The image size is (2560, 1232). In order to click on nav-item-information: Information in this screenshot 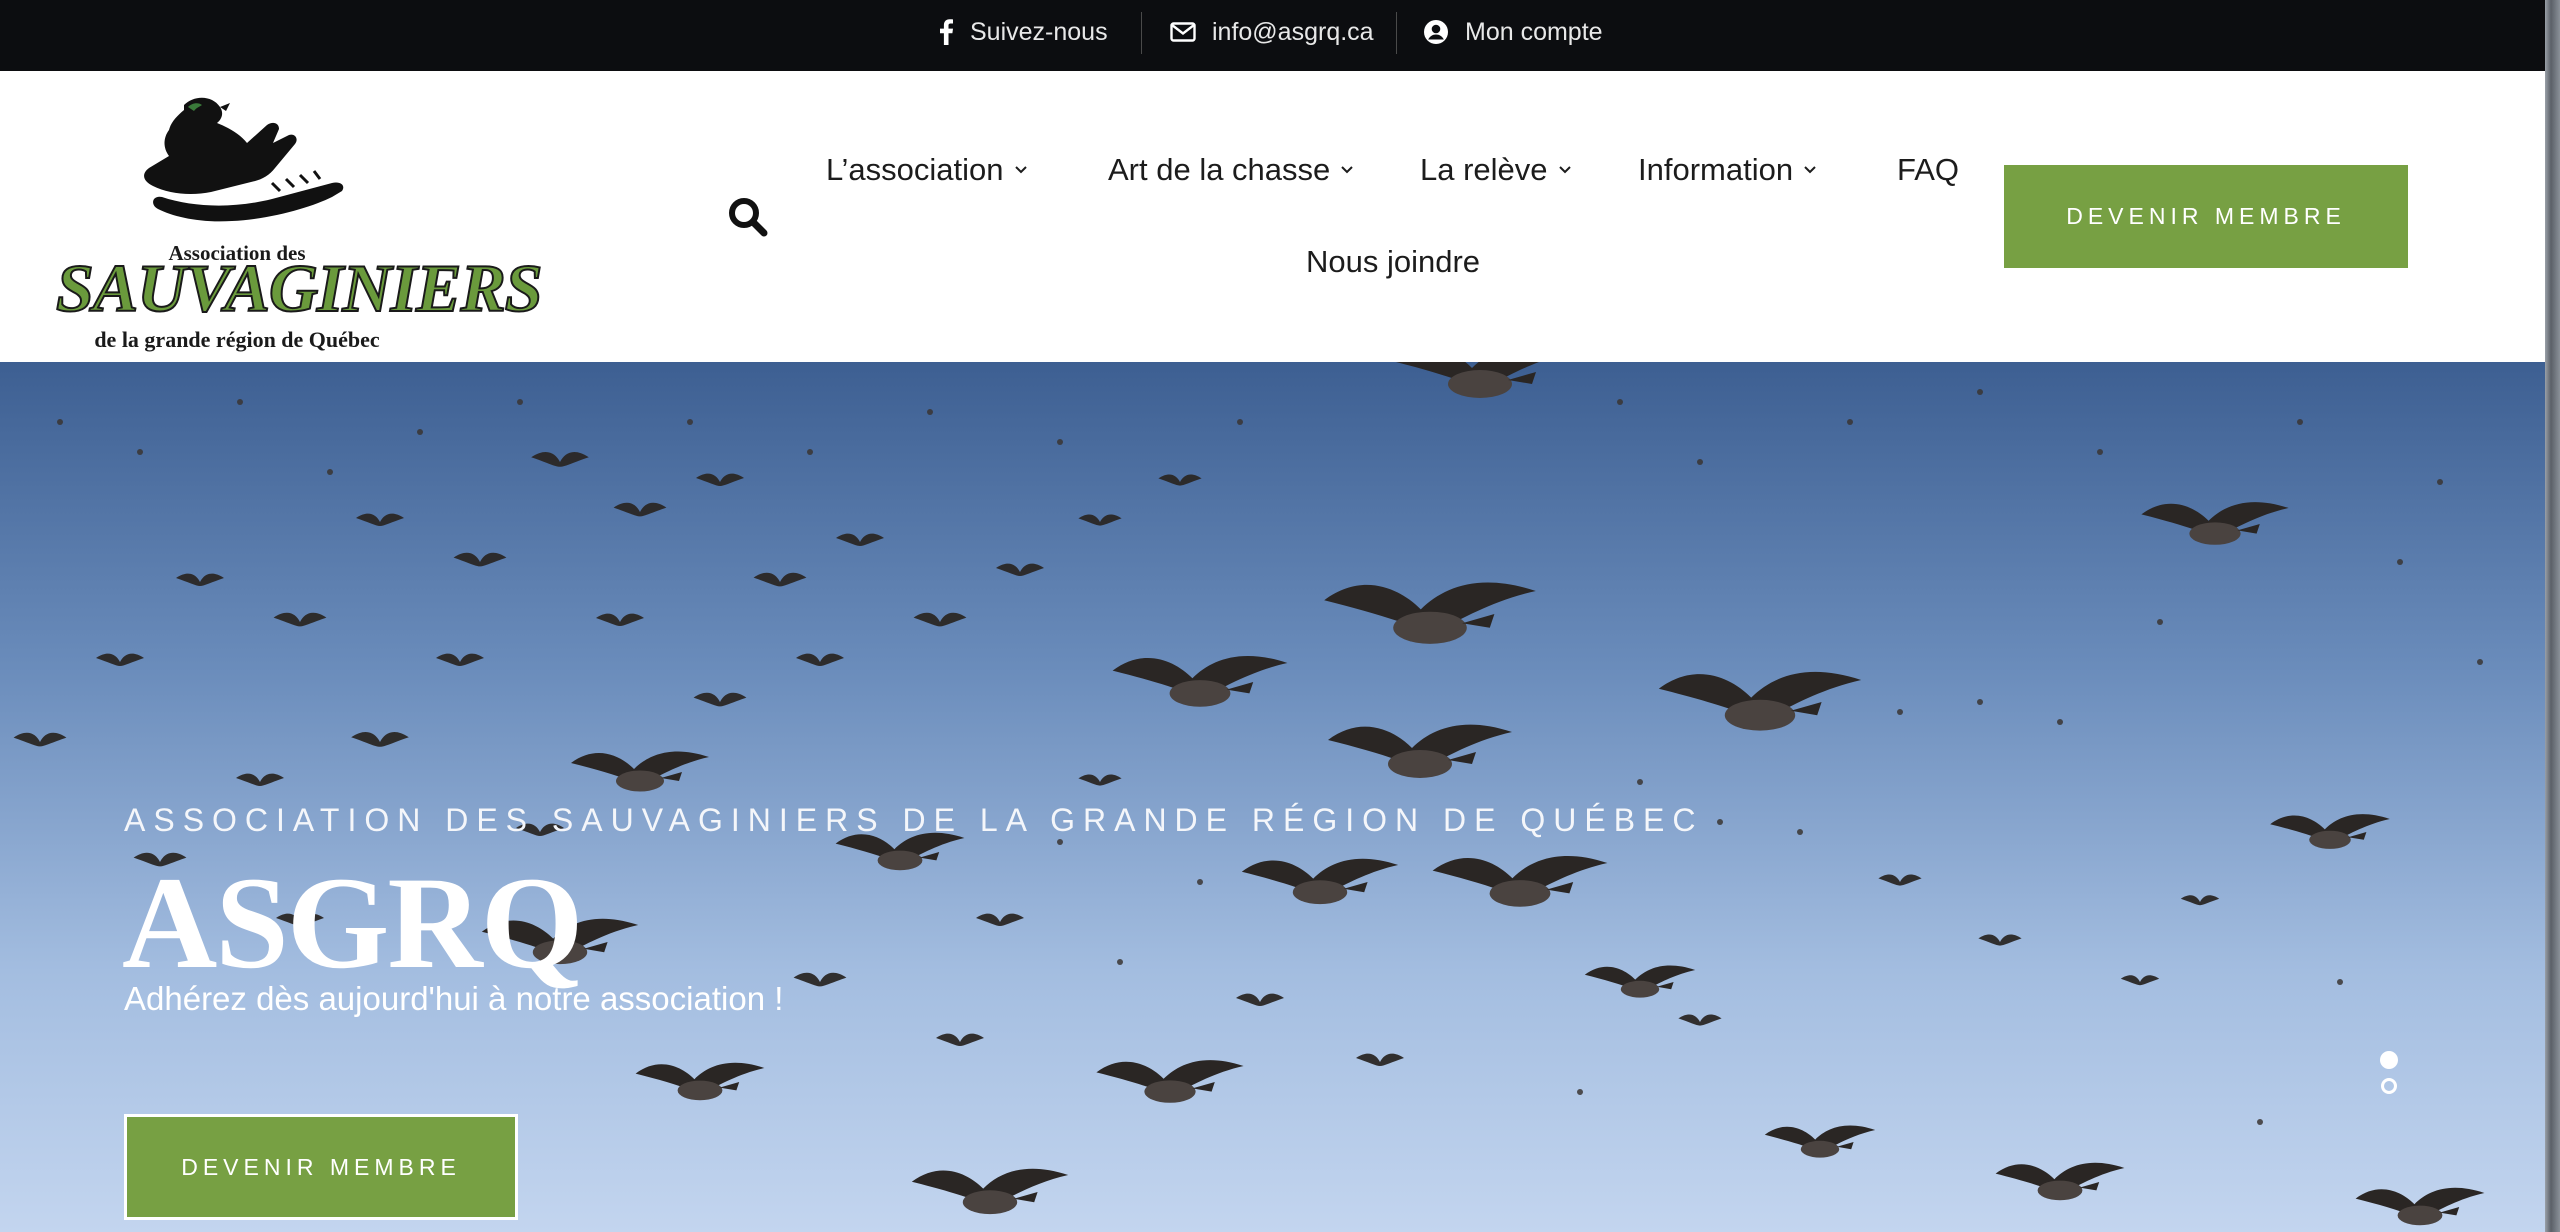, I will do `click(1727, 170)`.